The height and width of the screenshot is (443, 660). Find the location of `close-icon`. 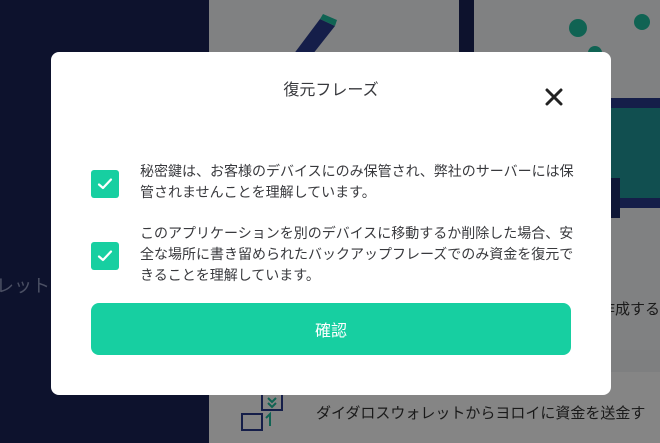

close-icon is located at coordinates (554, 97).